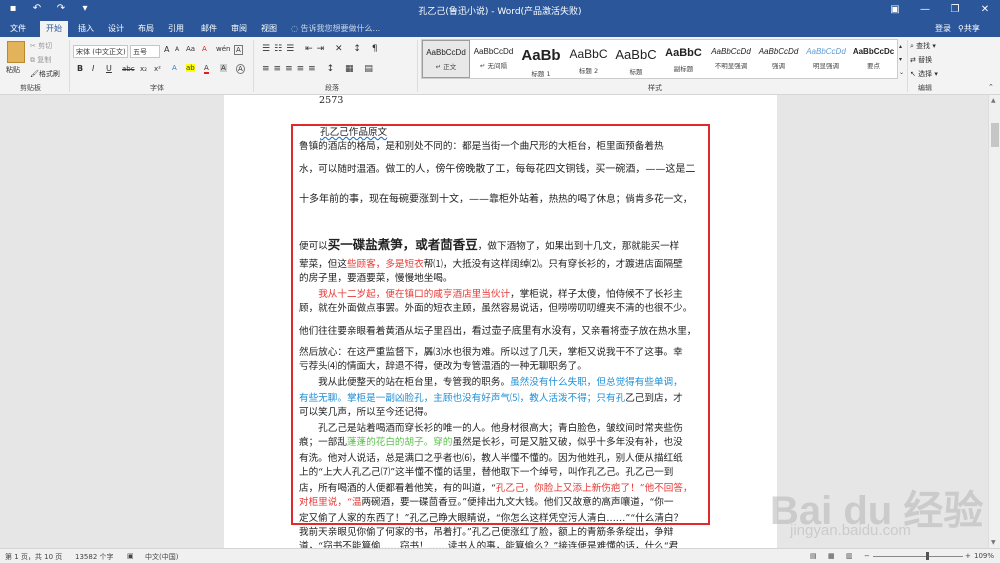 The width and height of the screenshot is (1000, 563). What do you see at coordinates (903, 60) in the screenshot?
I see `styles-scroll: ▴ ▾ ⌄` at bounding box center [903, 60].